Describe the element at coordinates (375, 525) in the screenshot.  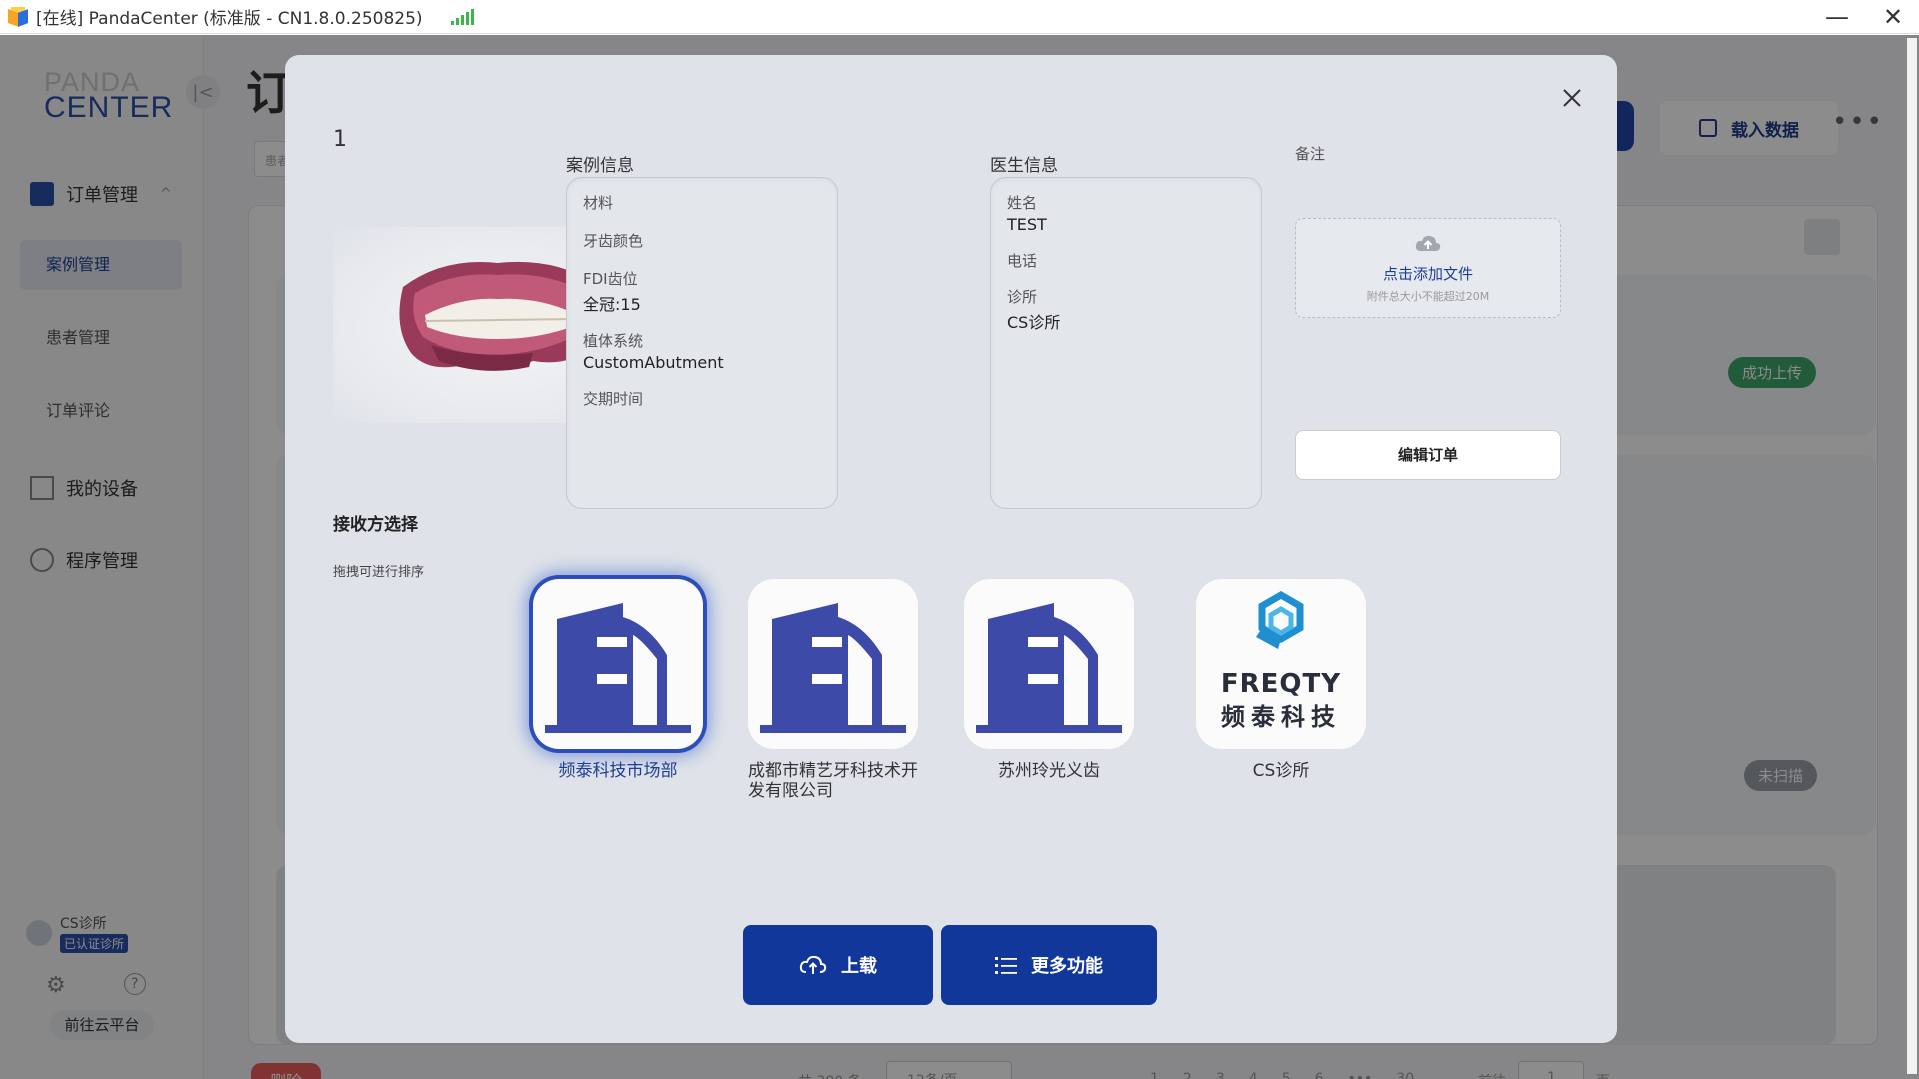
I see `receiver-section-title: 接收方选择` at that location.